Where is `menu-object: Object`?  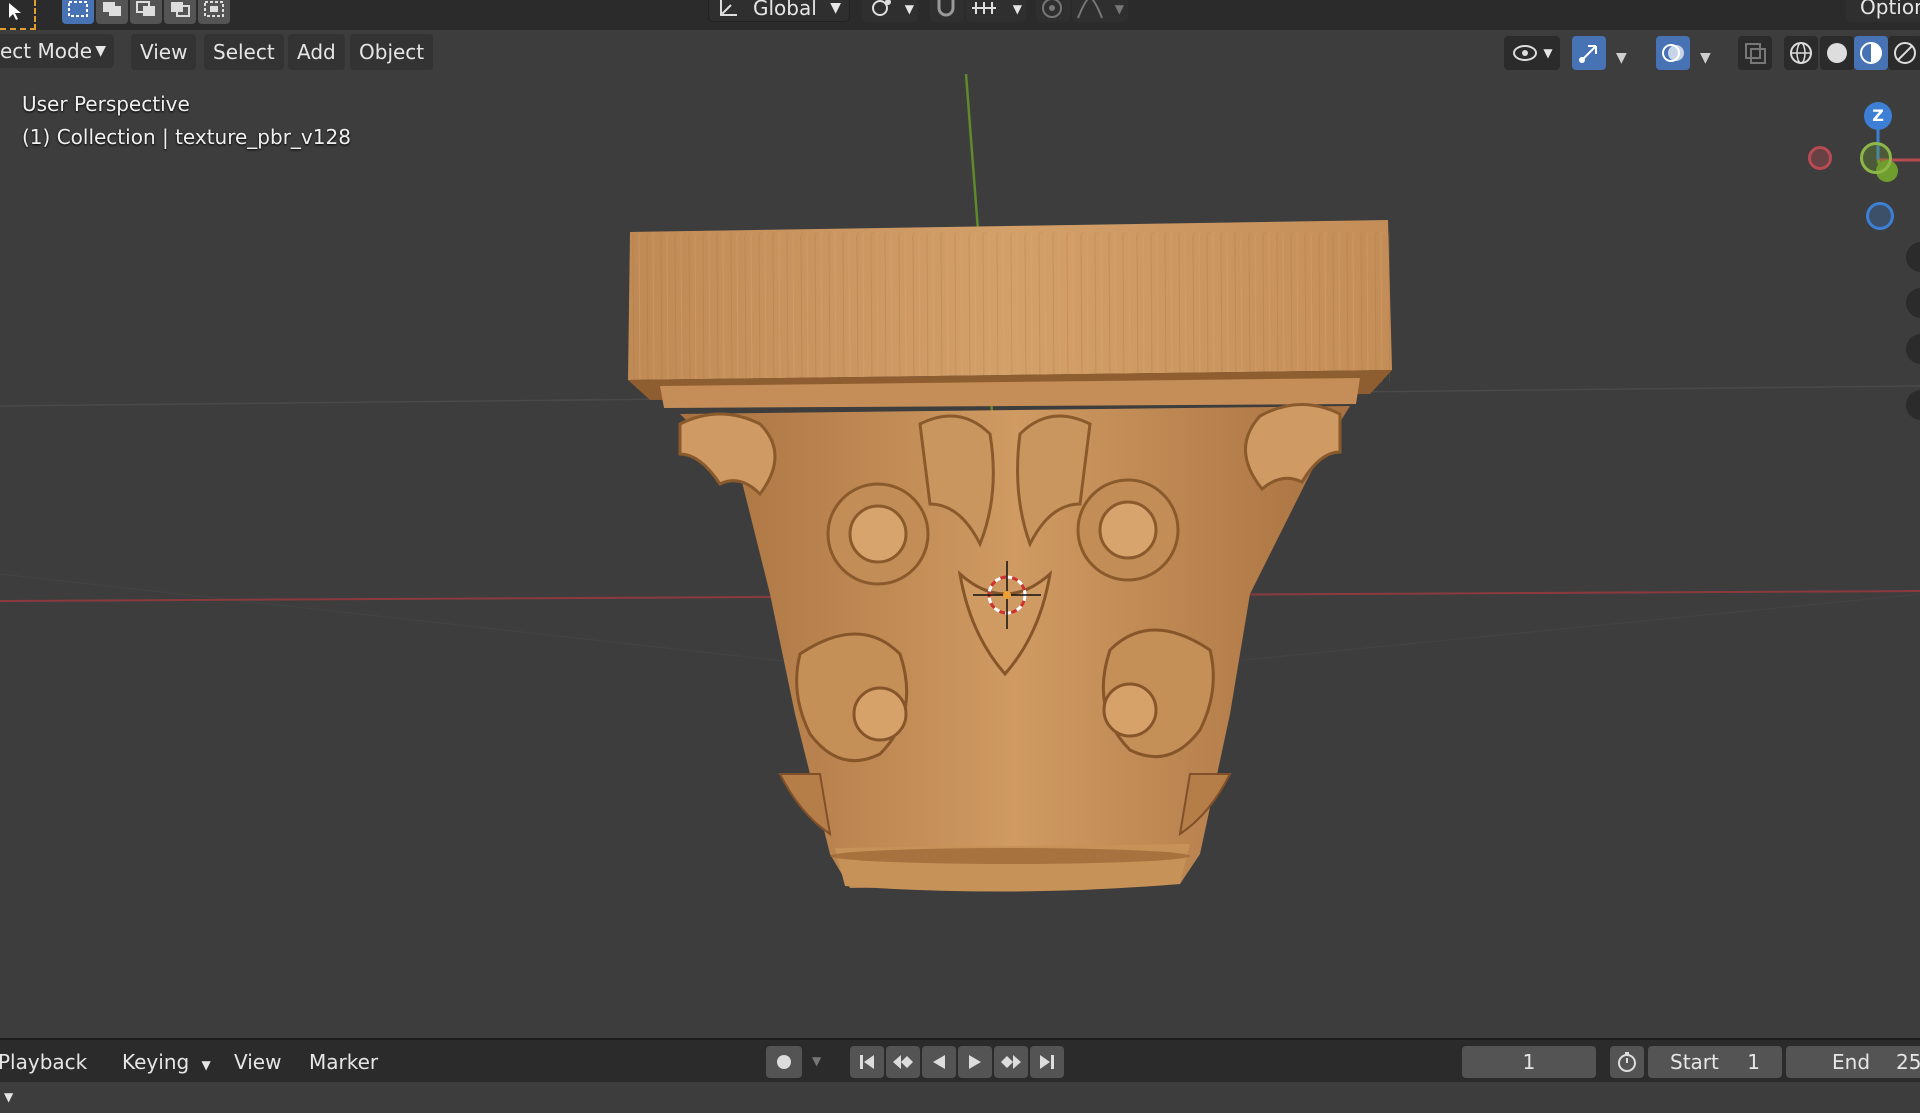 menu-object: Object is located at coordinates (392, 52).